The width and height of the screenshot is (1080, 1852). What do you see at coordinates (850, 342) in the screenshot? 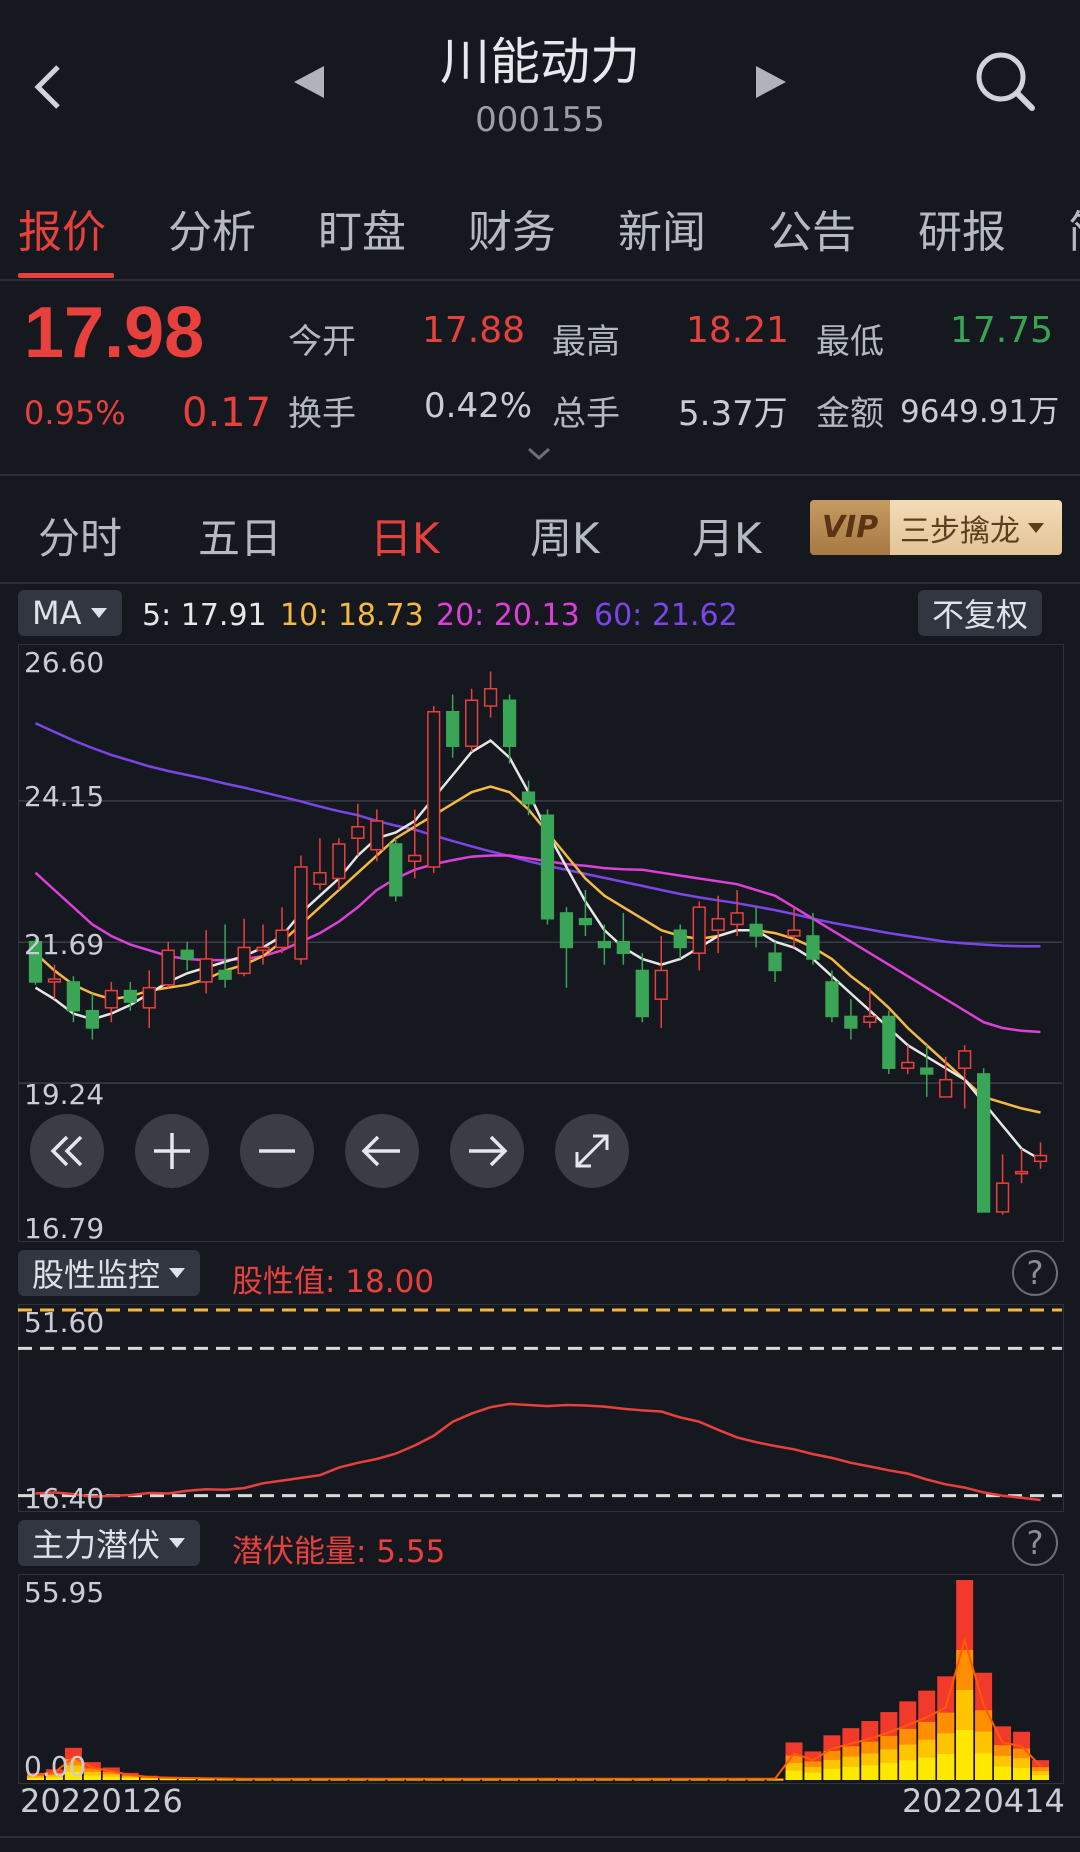
I see `low-label: 最低` at bounding box center [850, 342].